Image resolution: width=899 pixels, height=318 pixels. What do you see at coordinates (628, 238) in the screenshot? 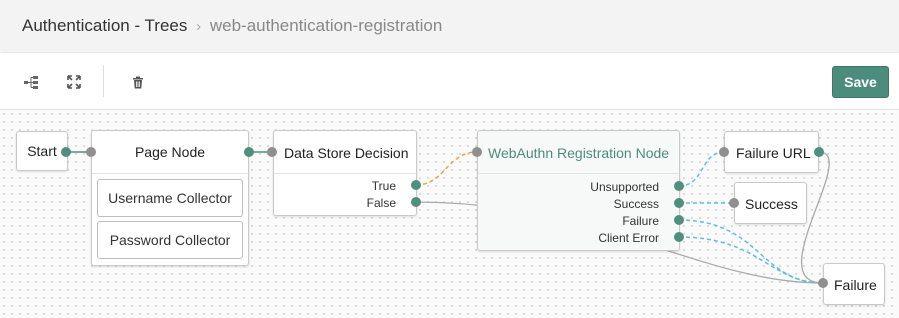
I see `outcome-client-error: Client Error` at bounding box center [628, 238].